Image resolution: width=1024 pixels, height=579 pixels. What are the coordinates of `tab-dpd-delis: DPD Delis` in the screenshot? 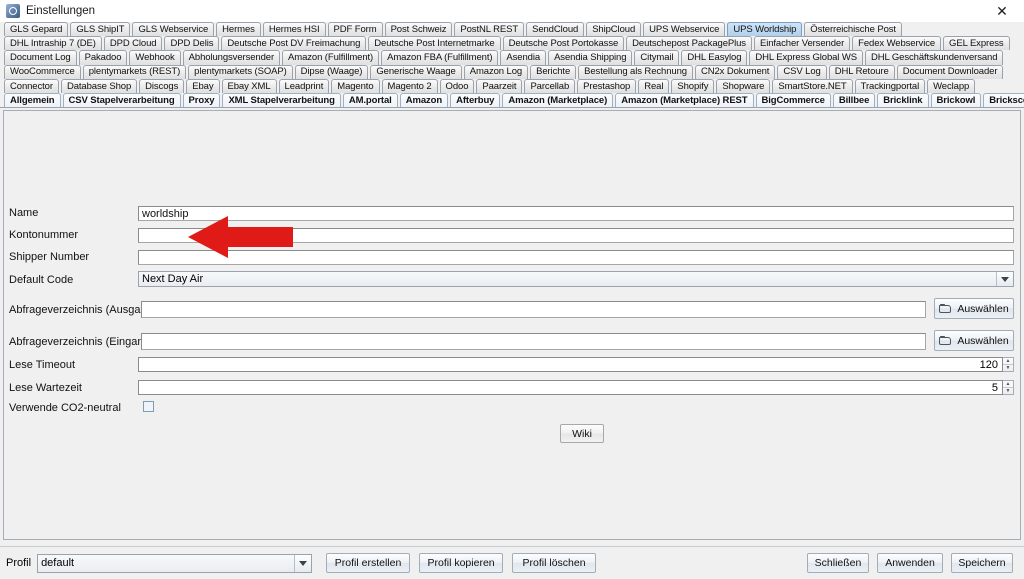 It's located at (192, 43).